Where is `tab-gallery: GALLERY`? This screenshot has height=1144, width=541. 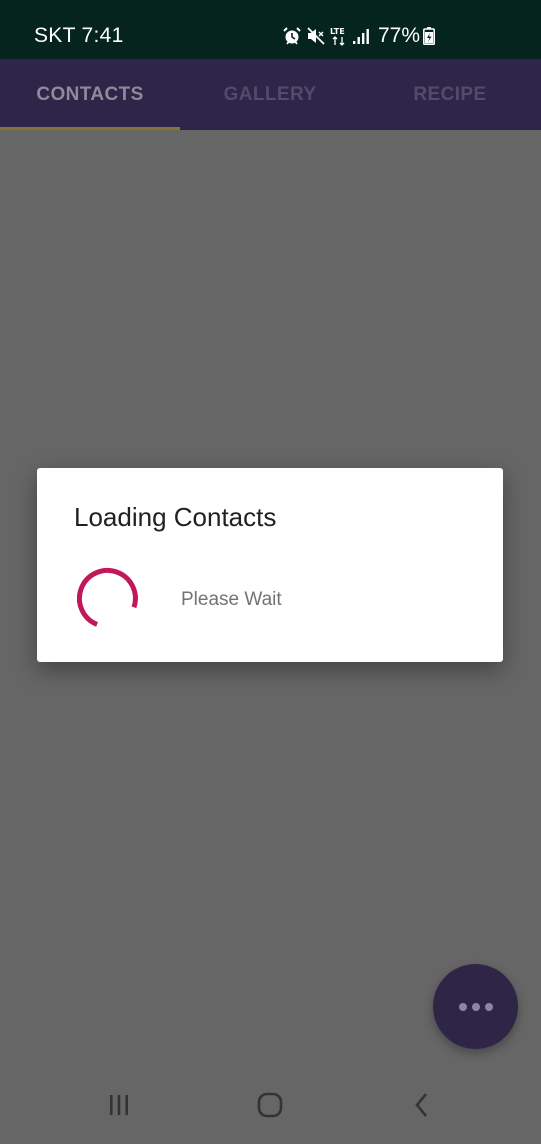 tab-gallery: GALLERY is located at coordinates (270, 94).